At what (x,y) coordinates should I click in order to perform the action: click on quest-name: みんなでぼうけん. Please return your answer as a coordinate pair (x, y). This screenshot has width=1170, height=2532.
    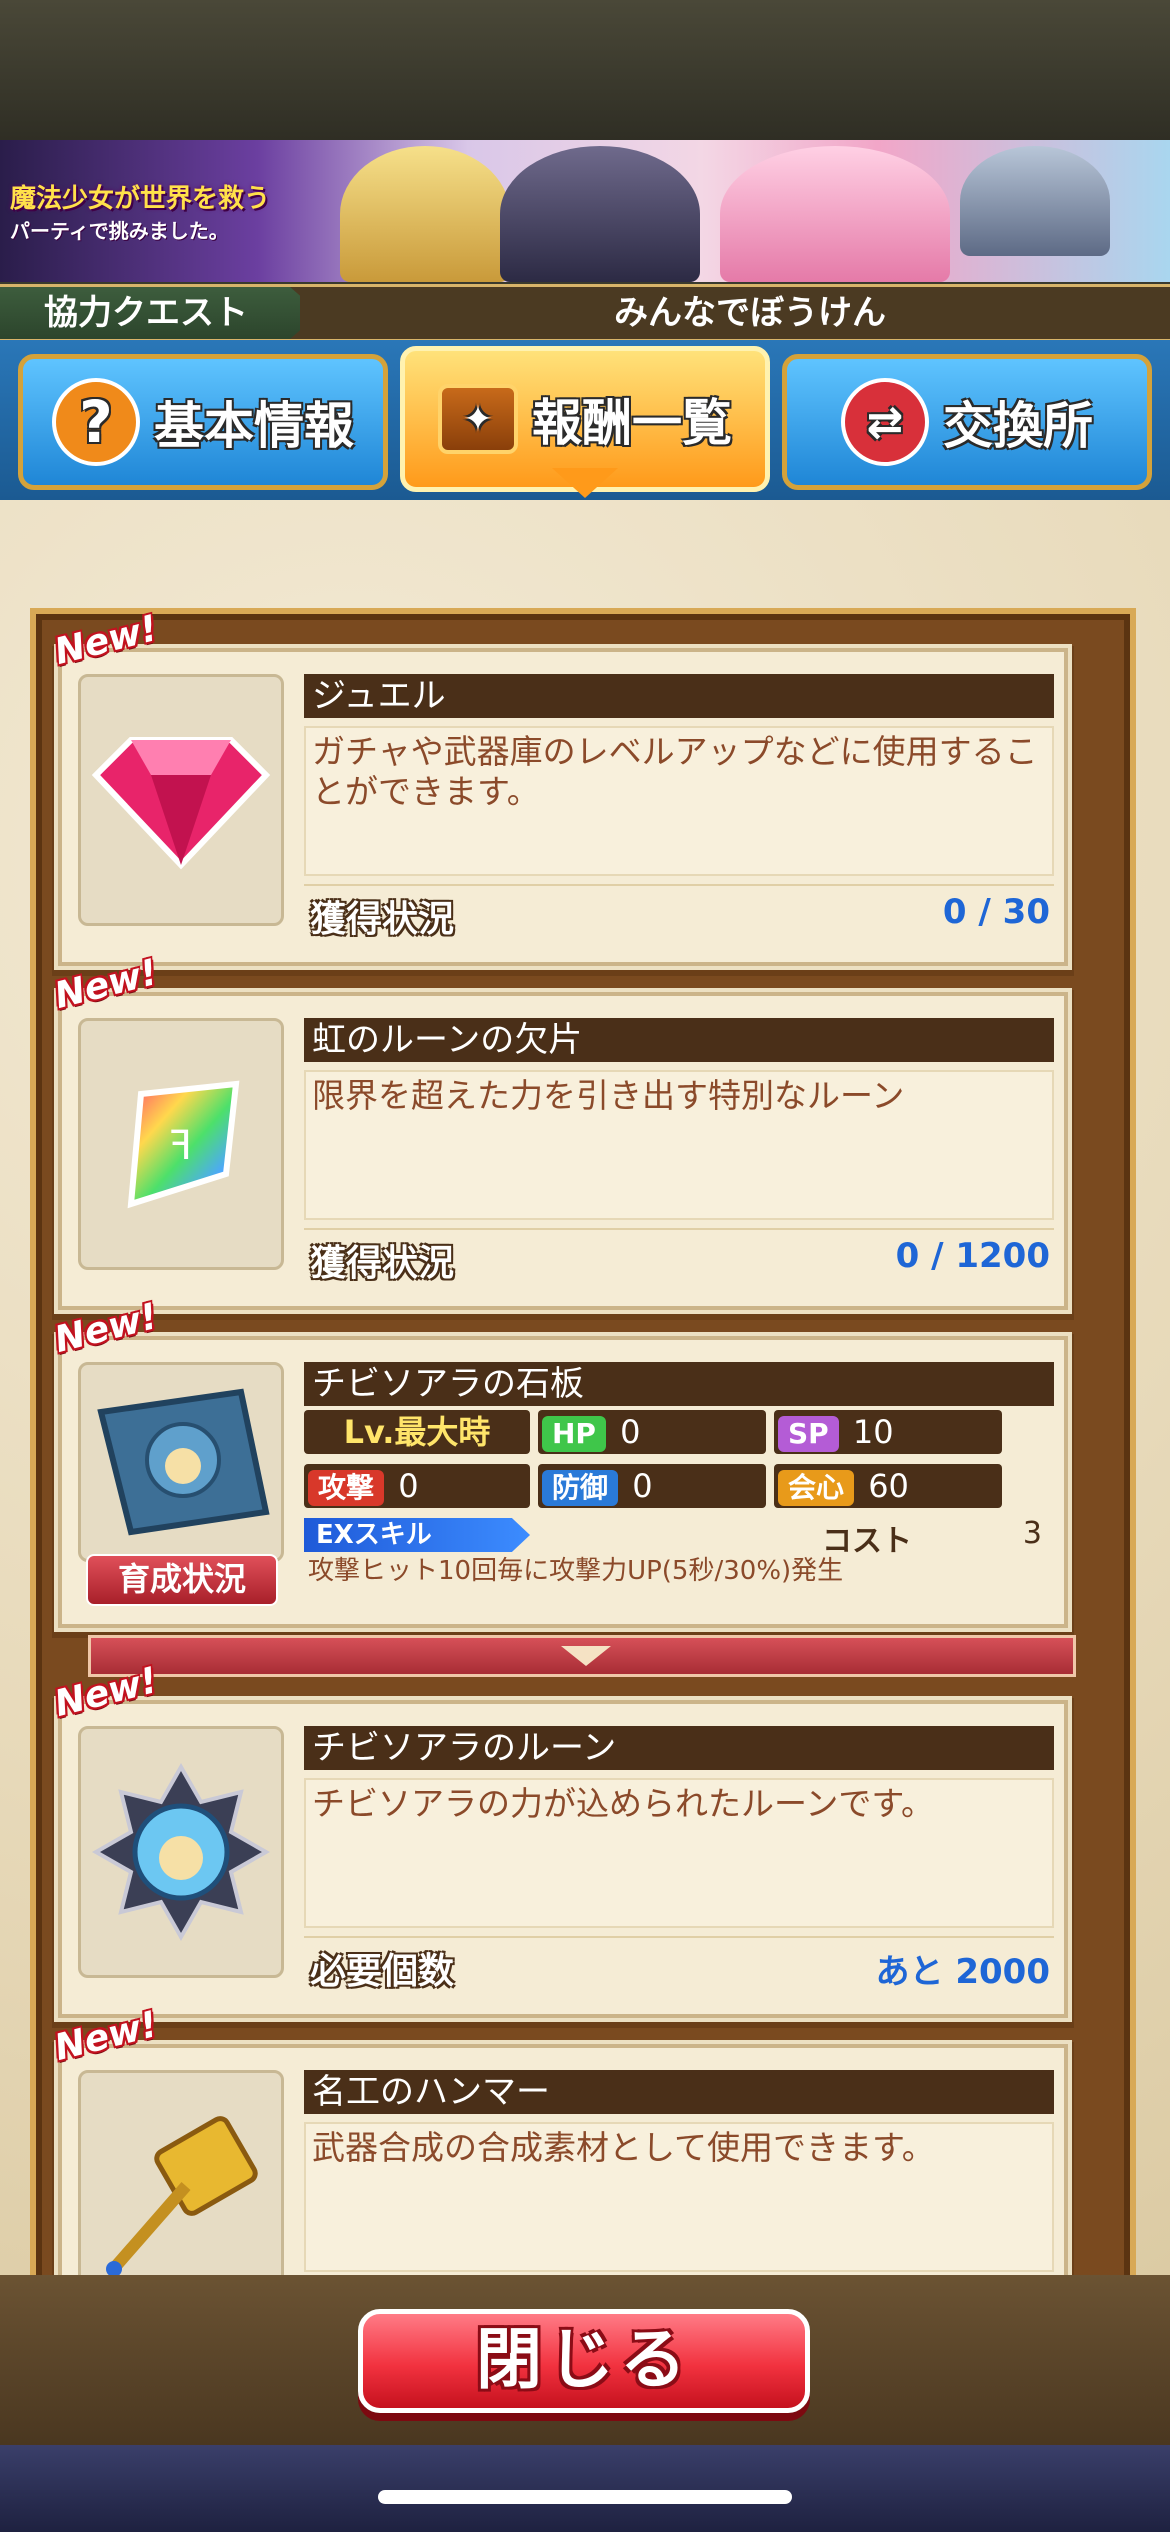
    Looking at the image, I should click on (750, 313).